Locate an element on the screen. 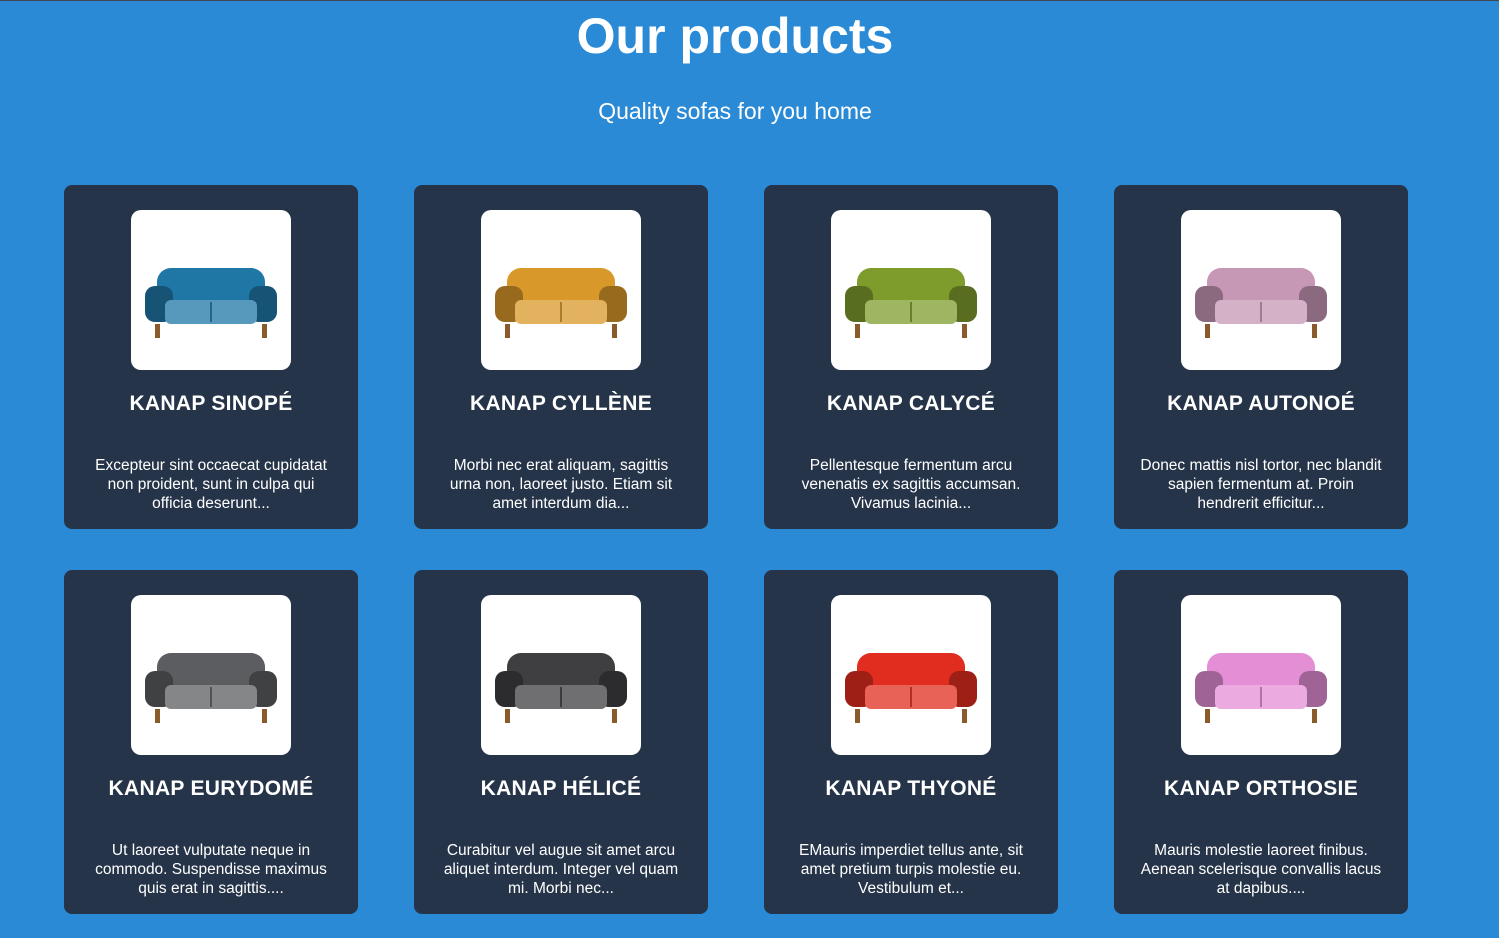 The height and width of the screenshot is (938, 1499). page-title: Our products is located at coordinates (735, 36).